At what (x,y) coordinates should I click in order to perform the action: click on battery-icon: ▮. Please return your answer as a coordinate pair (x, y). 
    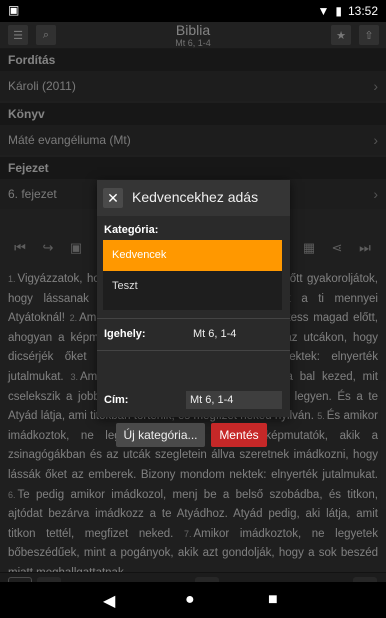
    Looking at the image, I should click on (338, 11).